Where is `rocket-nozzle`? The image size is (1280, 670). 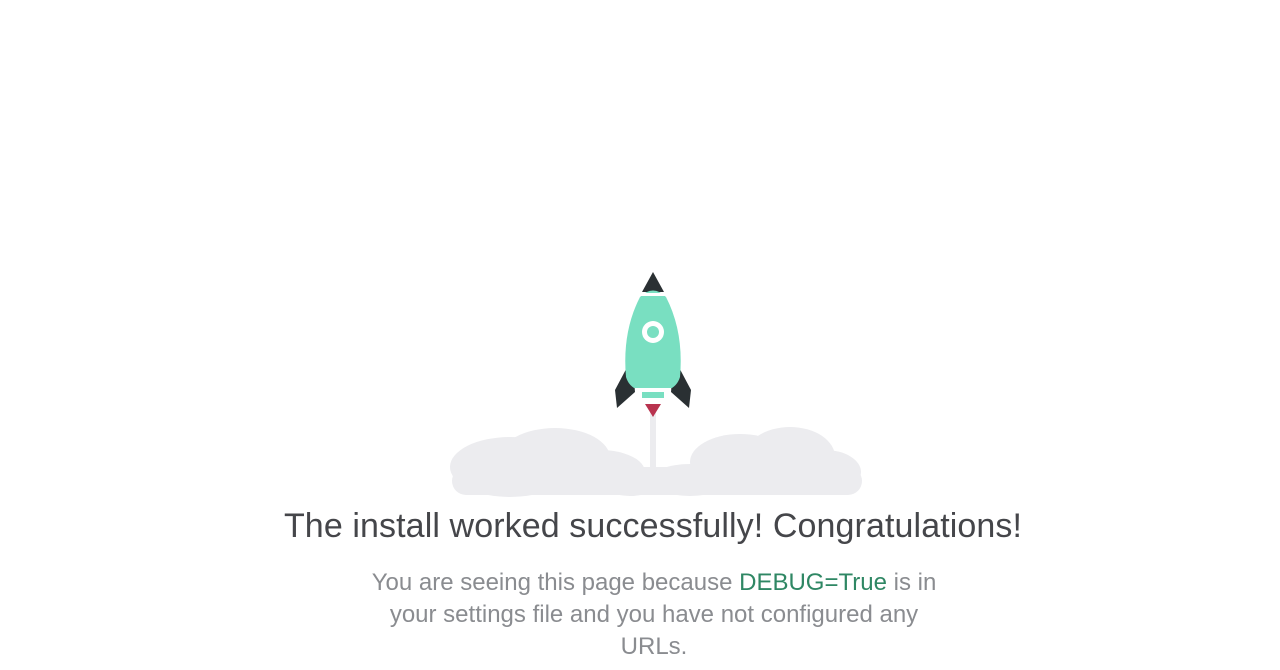
rocket-nozzle is located at coordinates (653, 395).